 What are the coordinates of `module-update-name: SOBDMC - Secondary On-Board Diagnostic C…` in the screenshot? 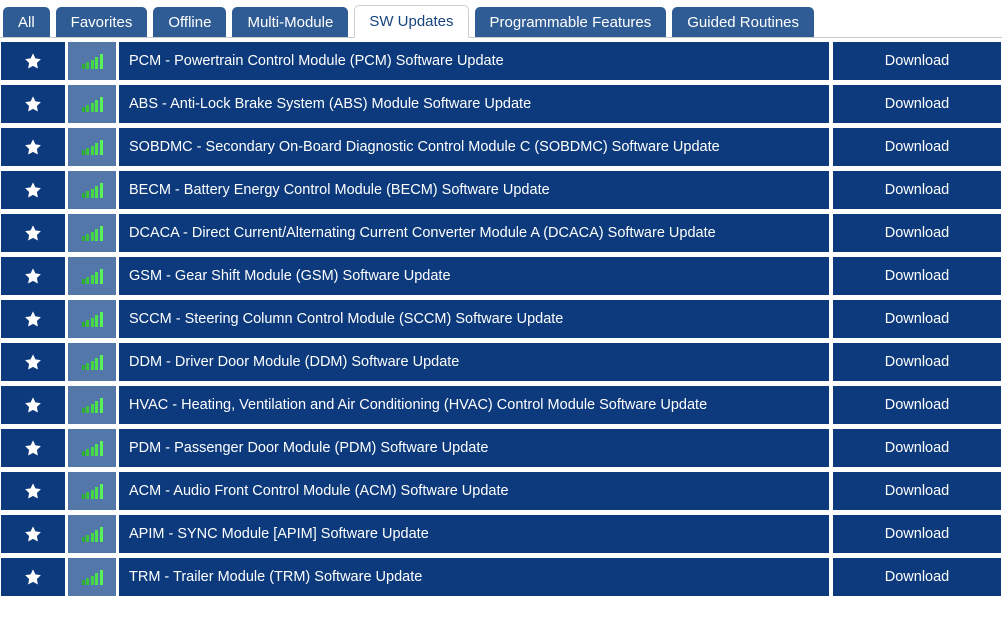 It's located at (476, 147).